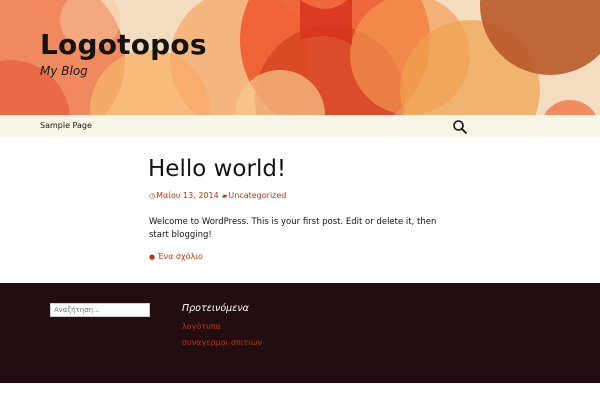 The image size is (600, 400). What do you see at coordinates (152, 196) in the screenshot?
I see `clock-icon: ◷` at bounding box center [152, 196].